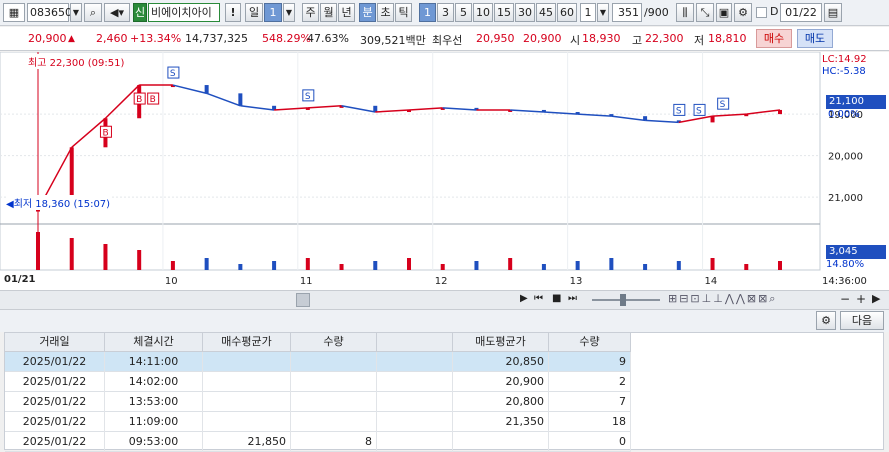 The image size is (889, 452). Describe the element at coordinates (303, 300) in the screenshot. I see `scroll-thumb` at that location.